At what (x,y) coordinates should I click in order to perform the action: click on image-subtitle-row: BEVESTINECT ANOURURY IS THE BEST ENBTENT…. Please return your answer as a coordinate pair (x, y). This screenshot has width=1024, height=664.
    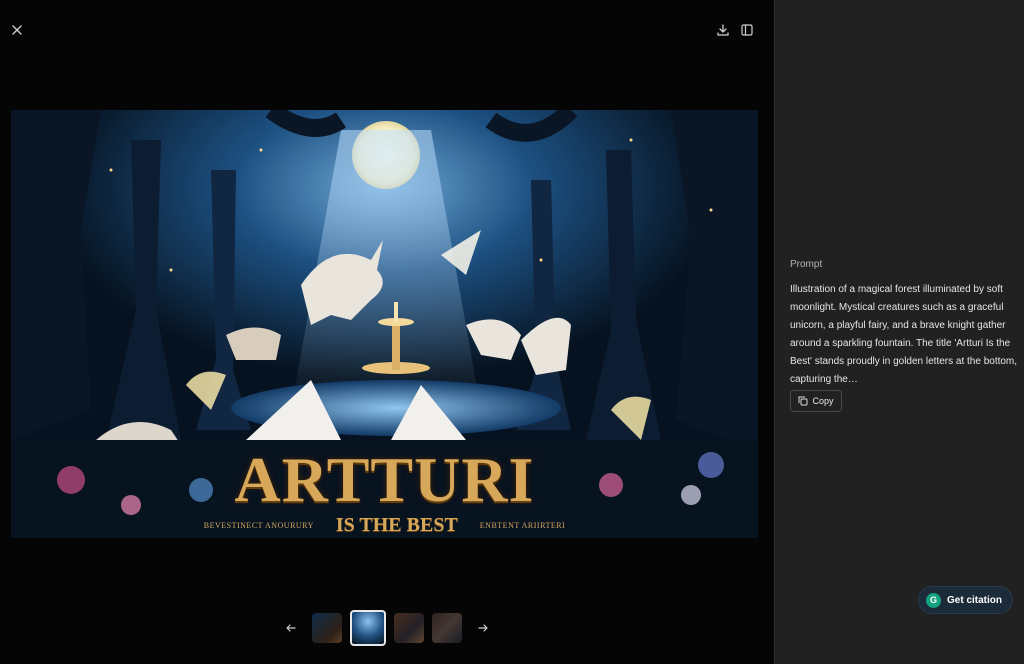
    Looking at the image, I should click on (384, 525).